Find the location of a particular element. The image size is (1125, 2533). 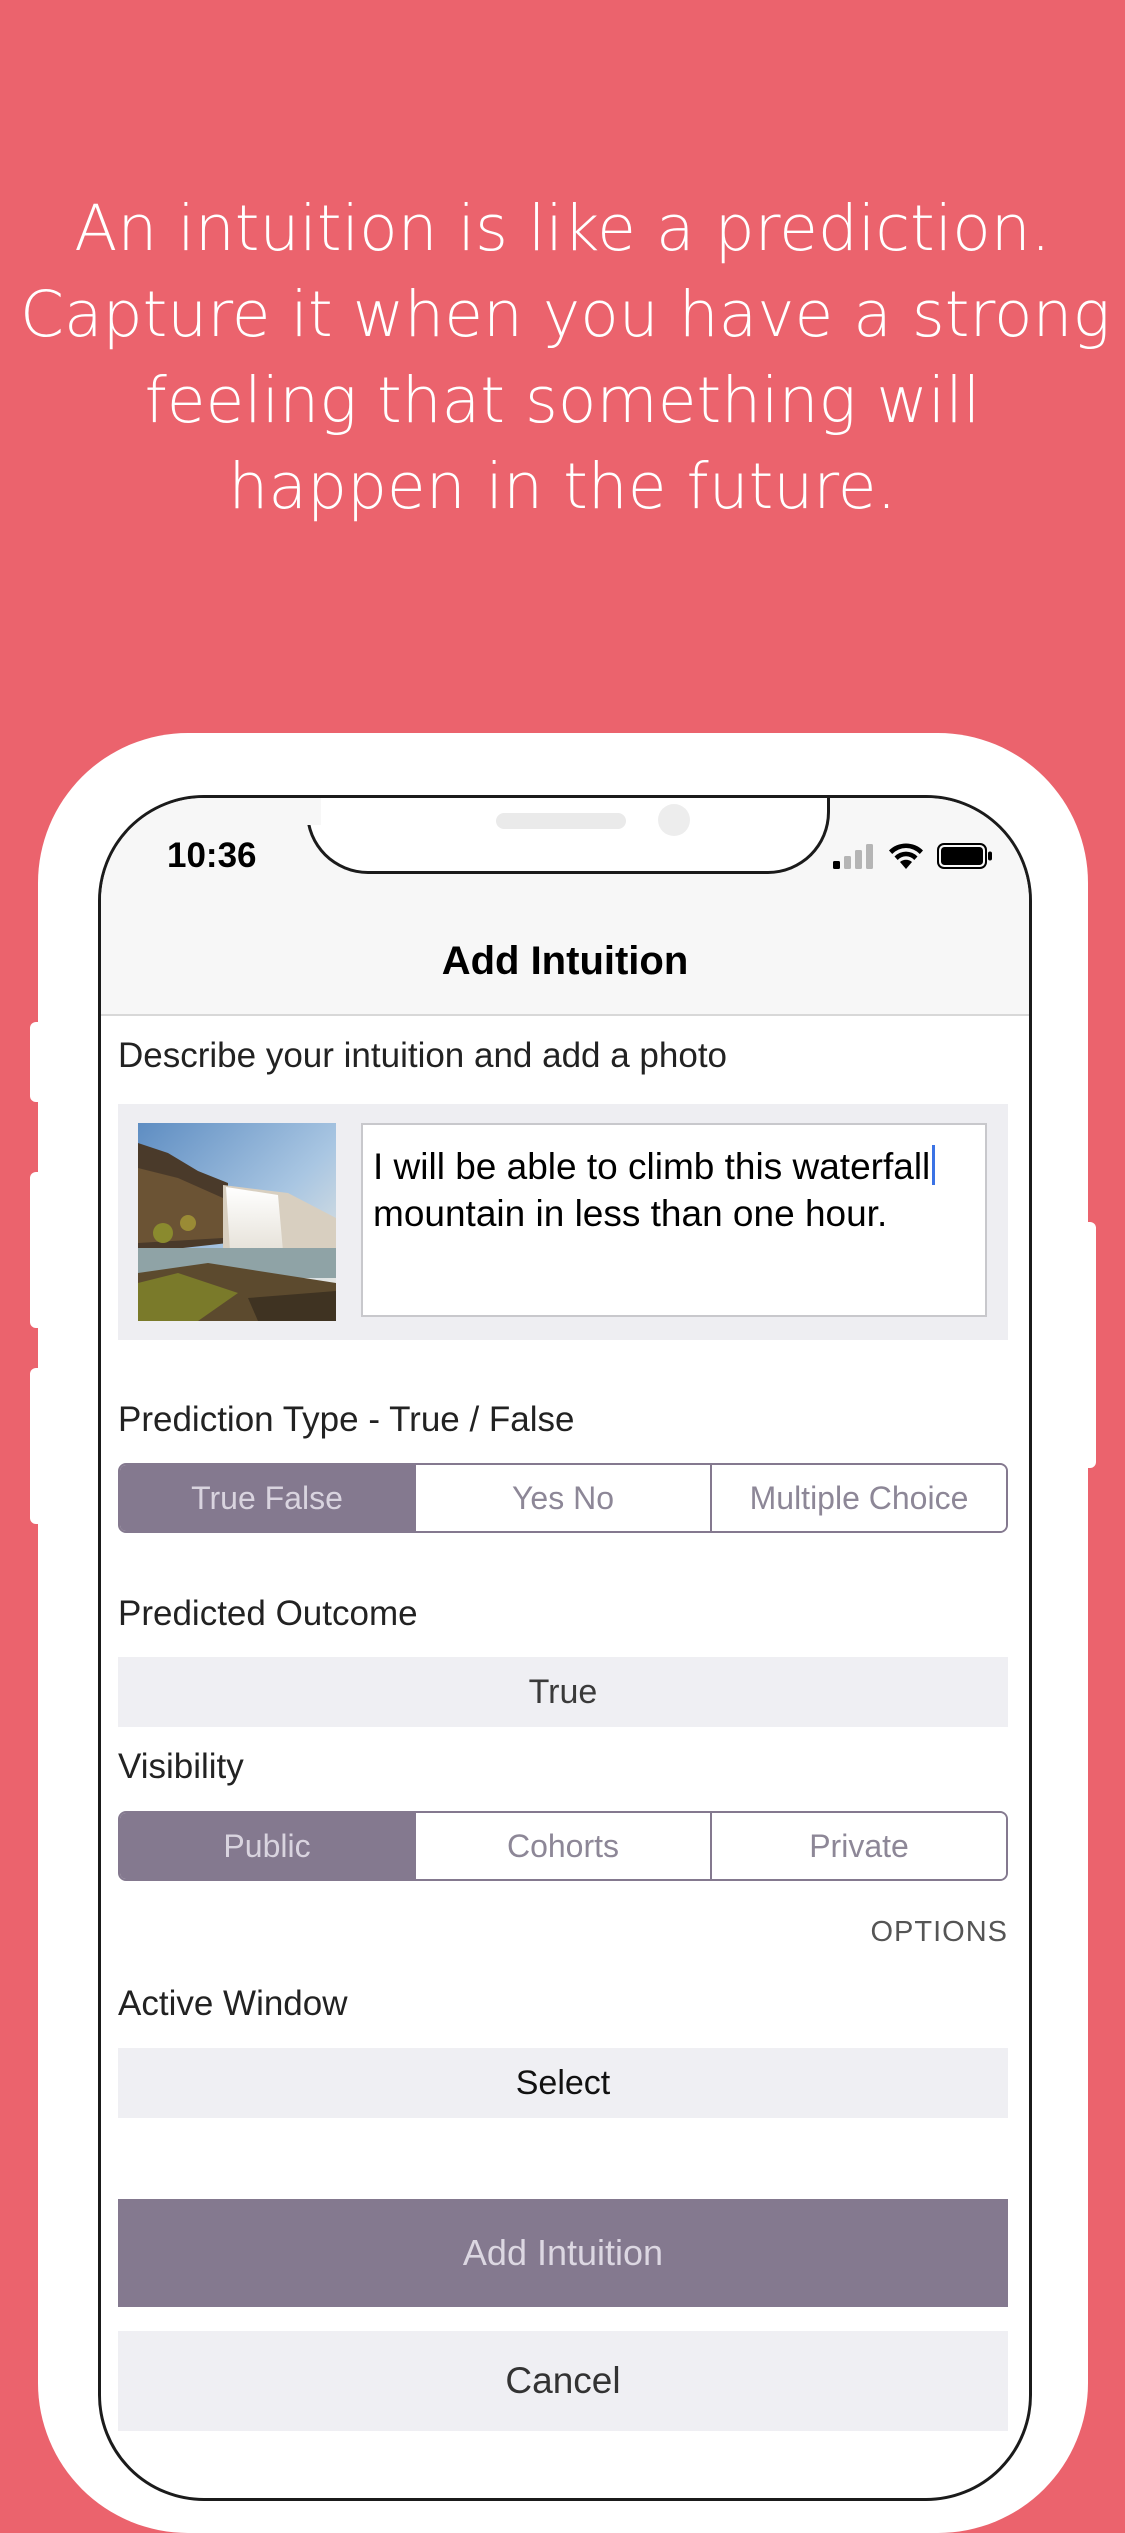

headline-line-2: Capture it when you have a strong is located at coordinates (565, 314).